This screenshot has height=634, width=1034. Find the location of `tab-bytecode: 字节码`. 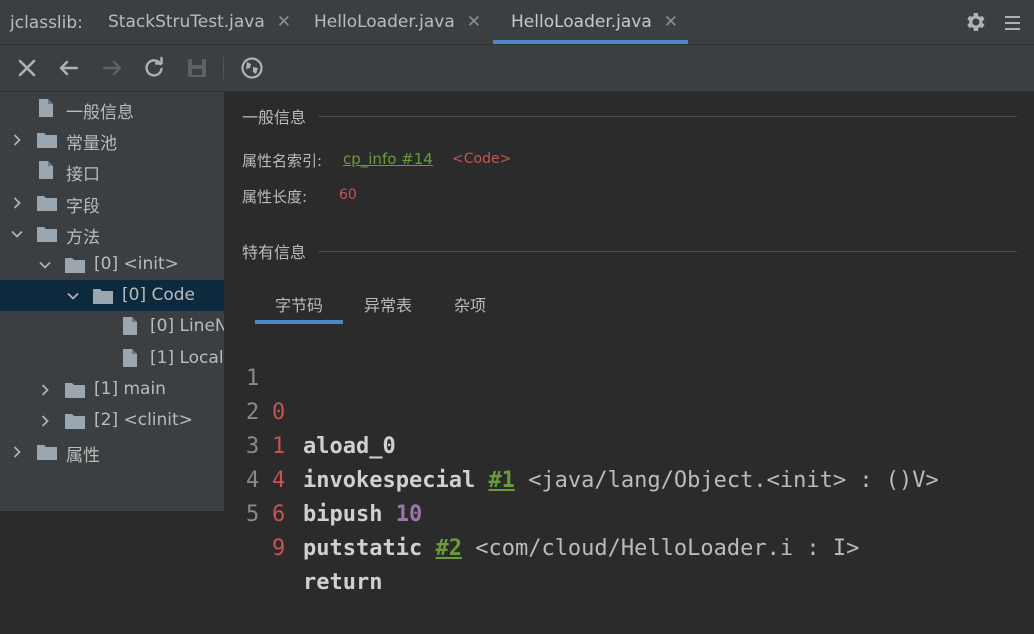

tab-bytecode: 字节码 is located at coordinates (299, 308).